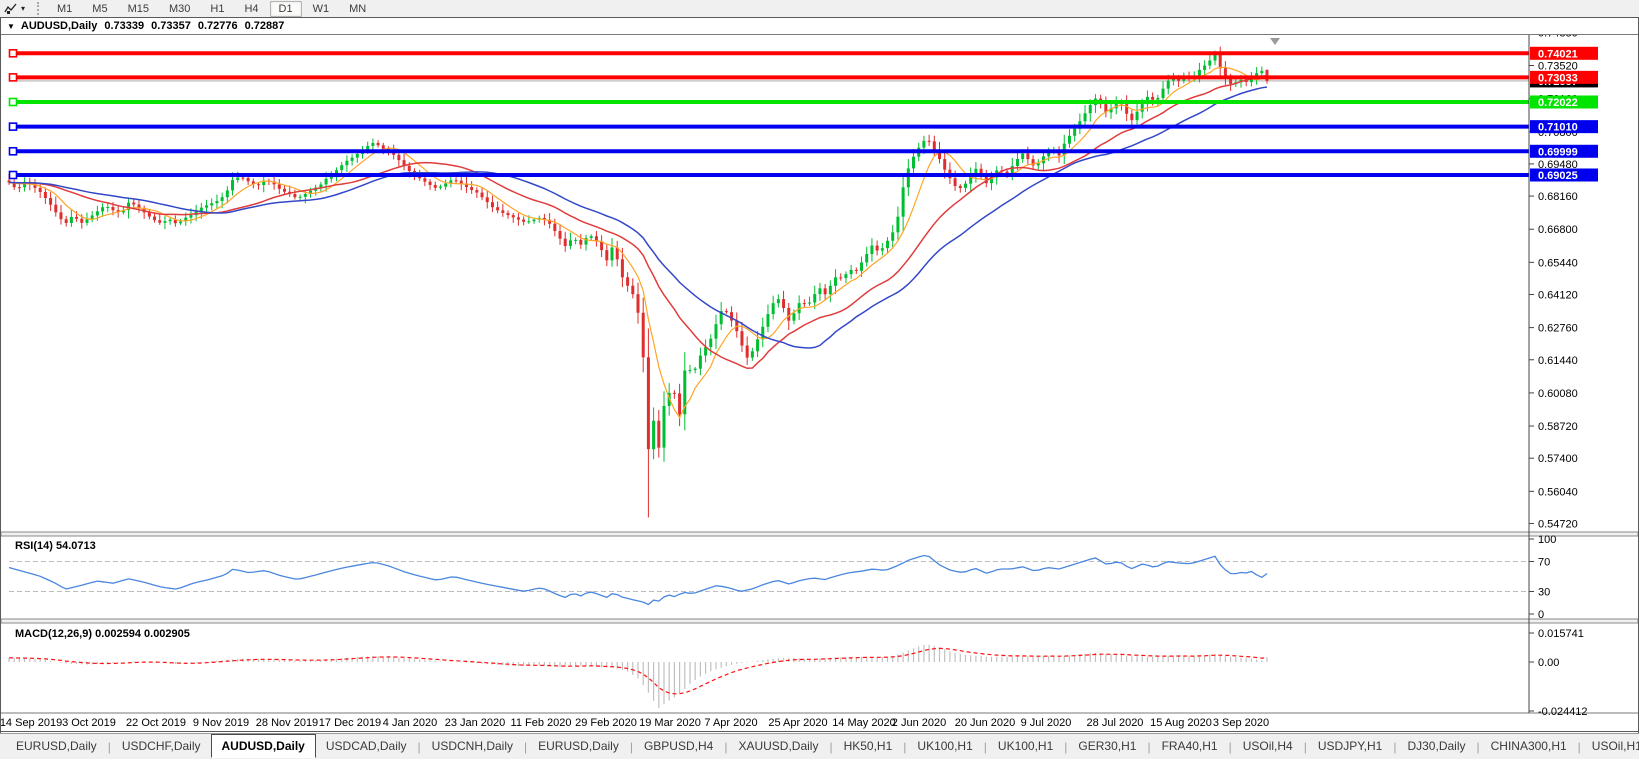 The image size is (1639, 759). I want to click on macd-scale-label: 0.015741, so click(1561, 634).